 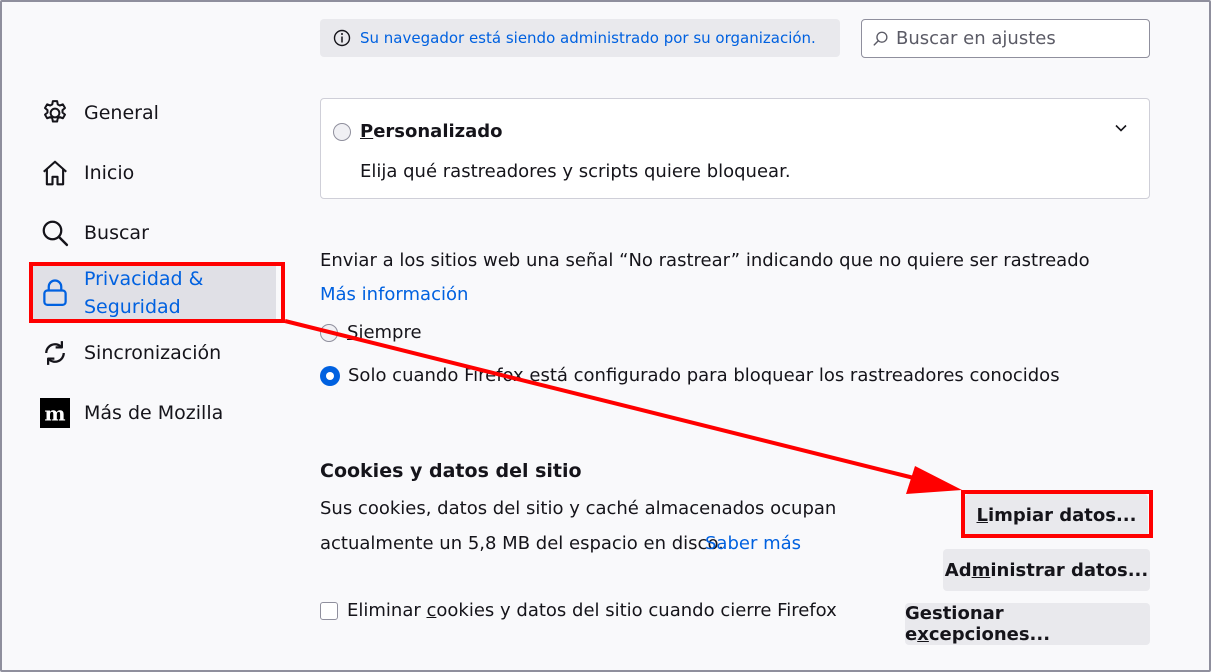 I want to click on gear-icon, so click(x=55, y=111).